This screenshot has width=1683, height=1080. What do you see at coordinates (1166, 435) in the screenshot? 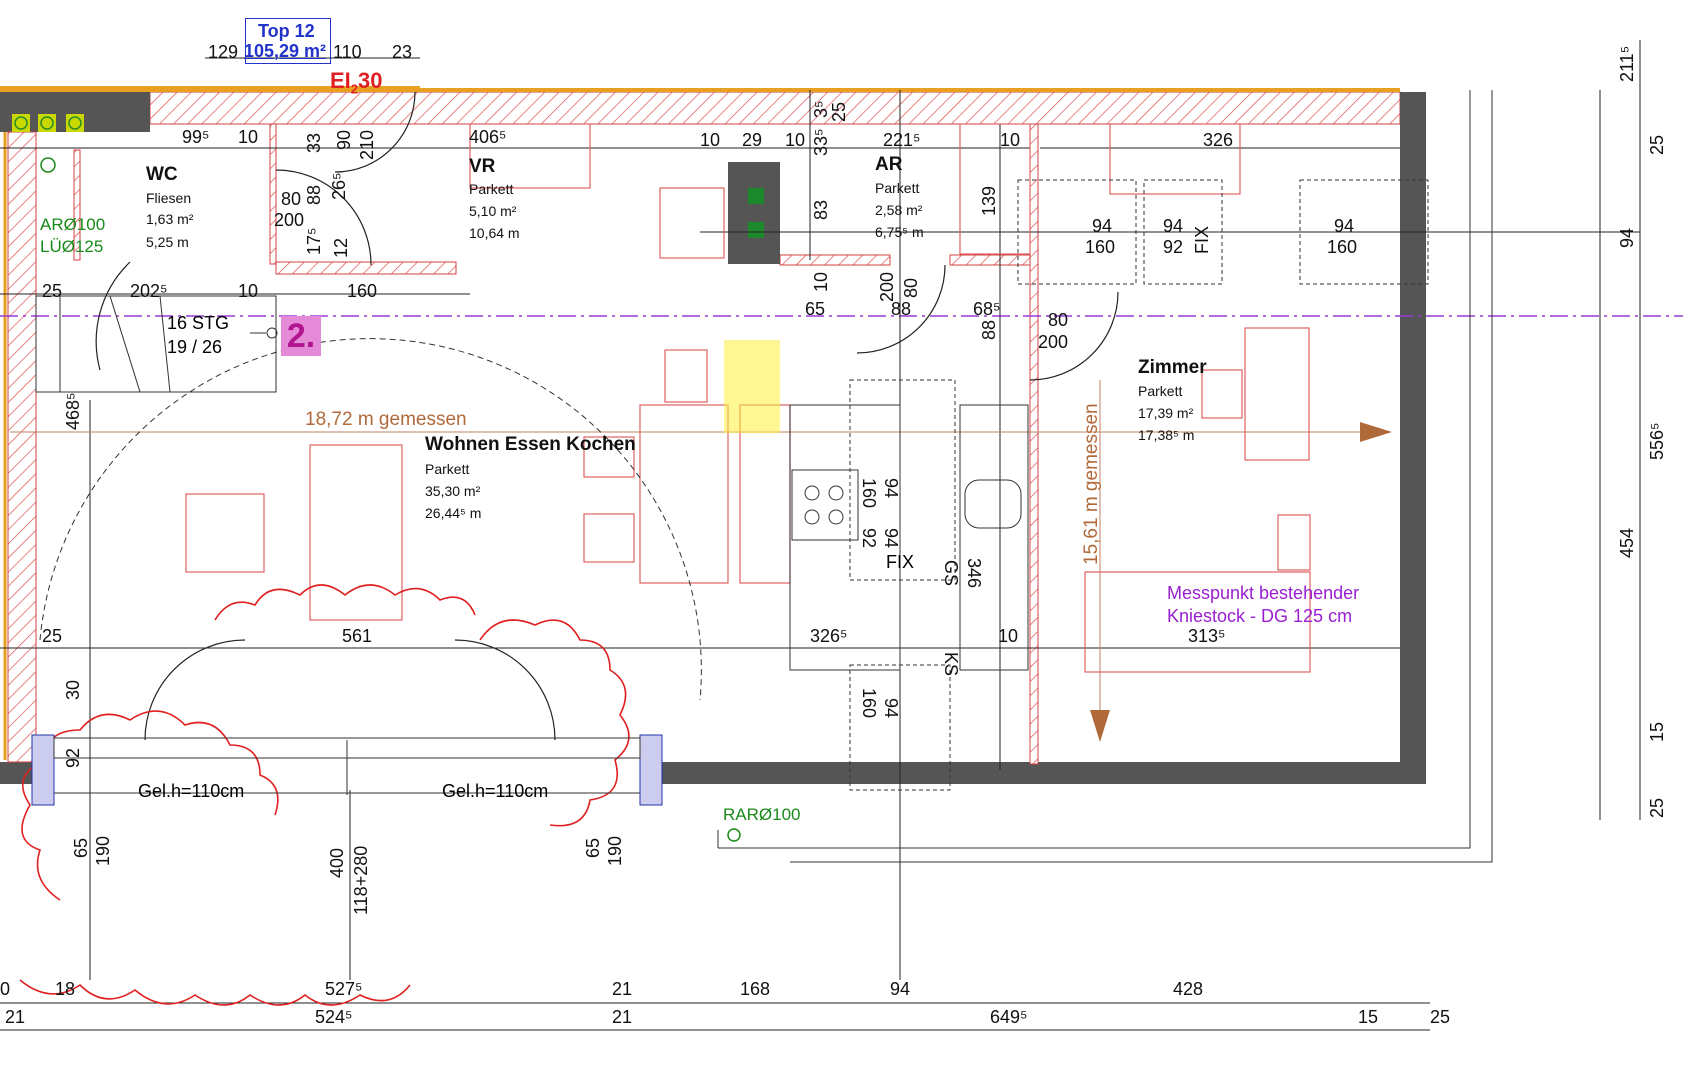
I see `room-zimmer-perimeter: 17,38⁵ m` at bounding box center [1166, 435].